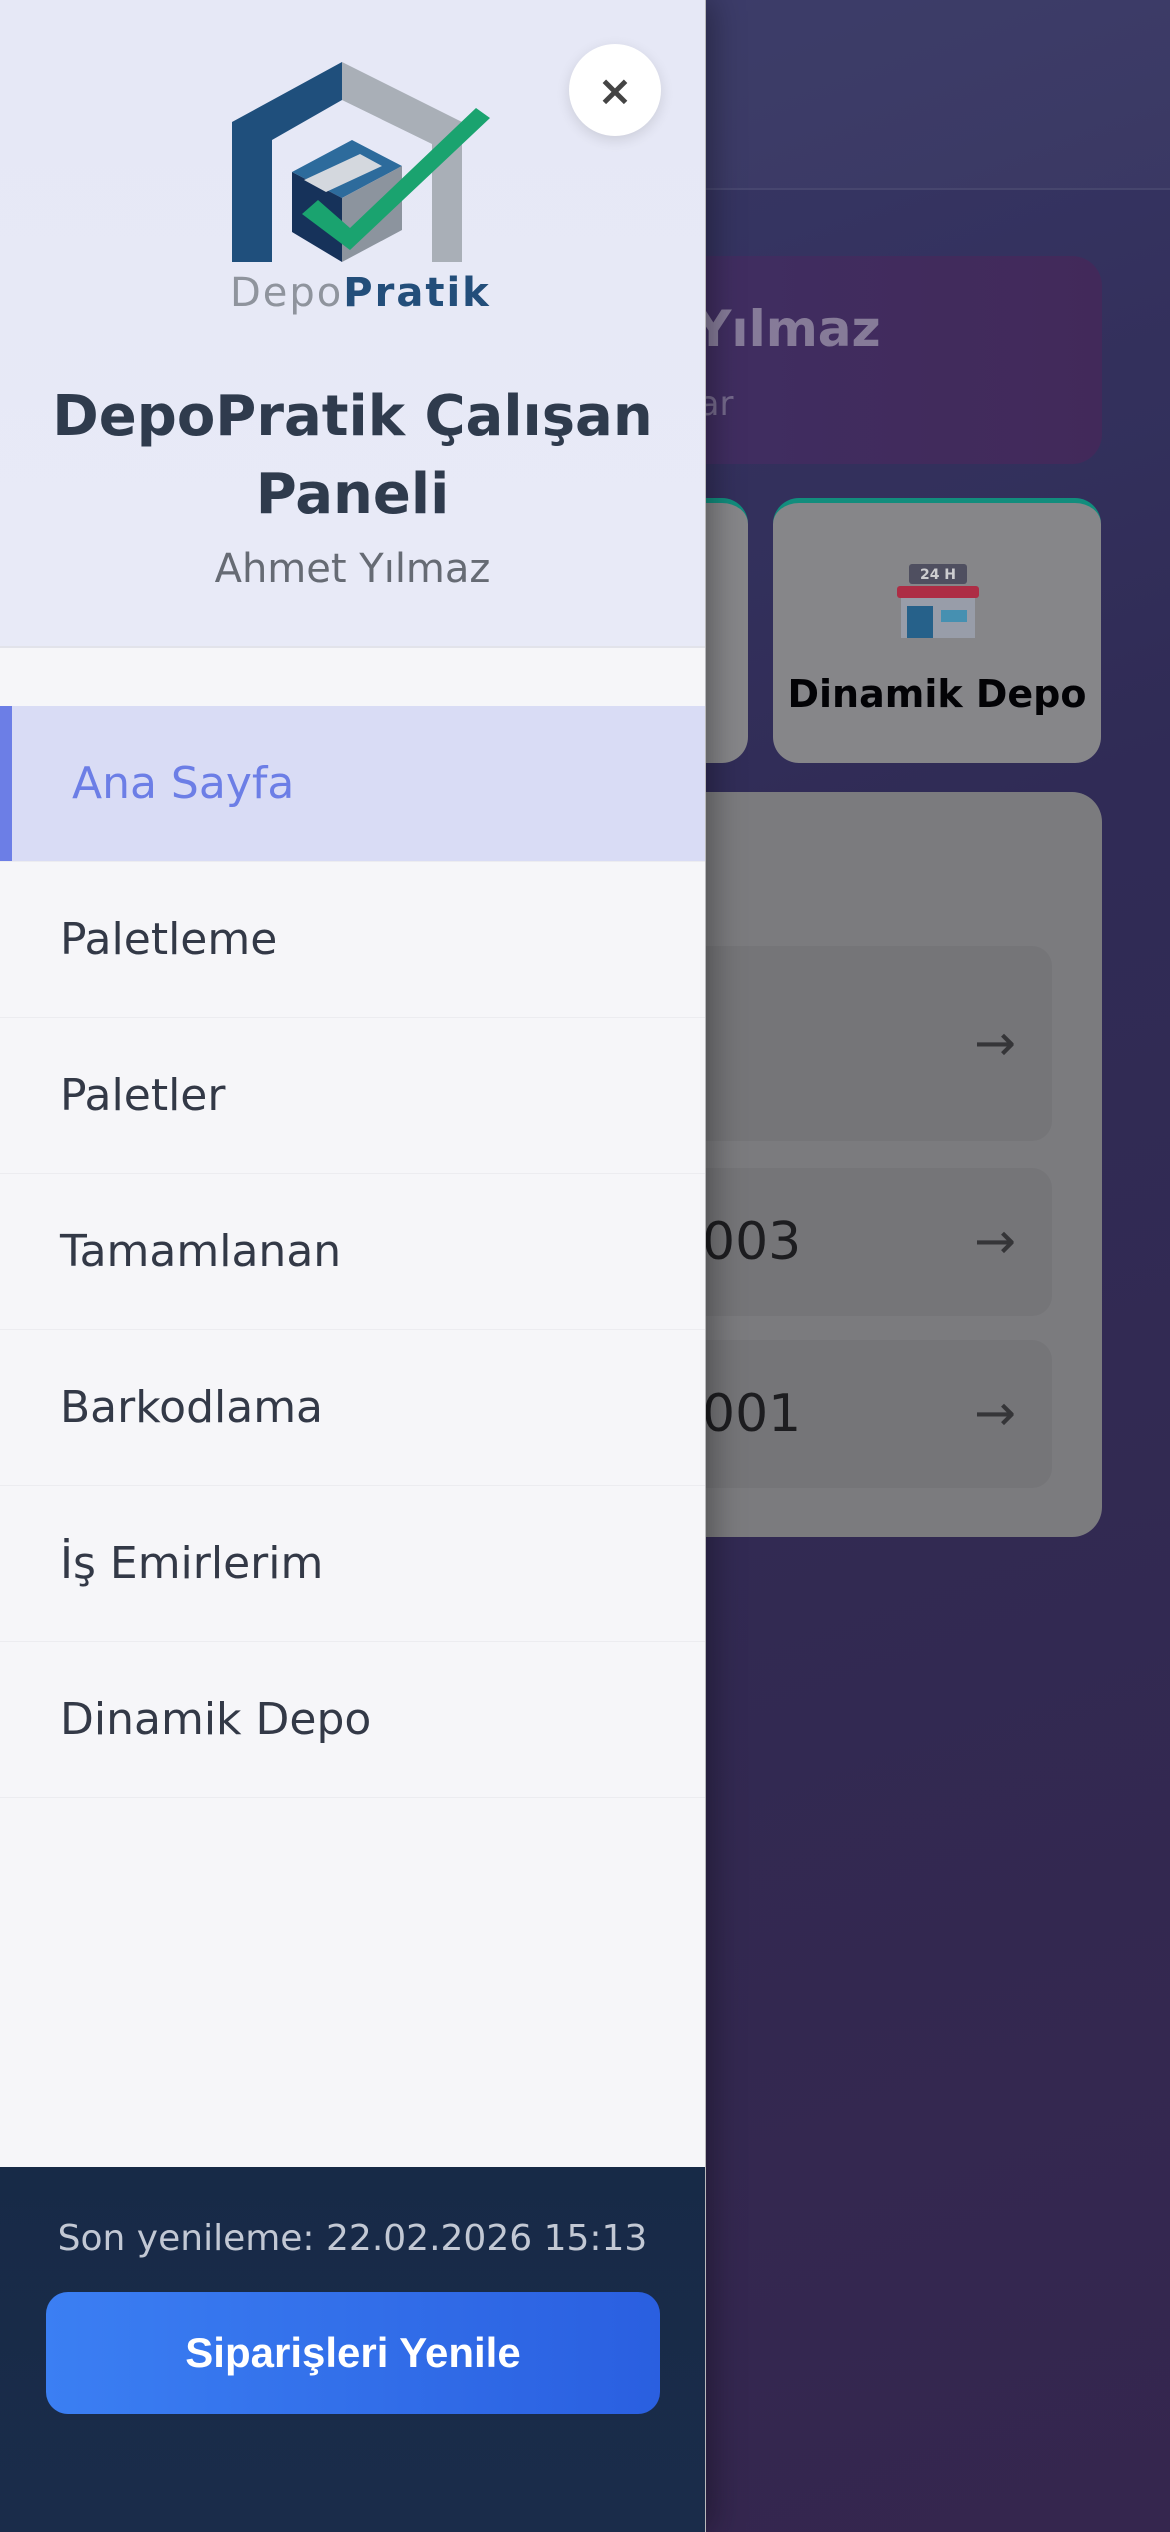 The width and height of the screenshot is (1170, 2532). What do you see at coordinates (352, 1096) in the screenshot?
I see `menu-item-paletler: Paletler` at bounding box center [352, 1096].